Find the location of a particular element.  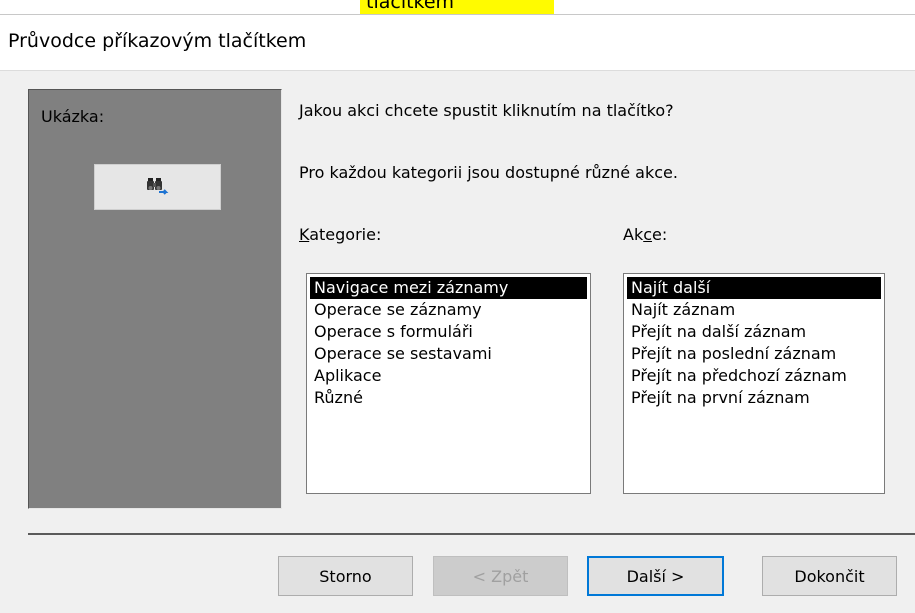

preview-button is located at coordinates (157, 187).